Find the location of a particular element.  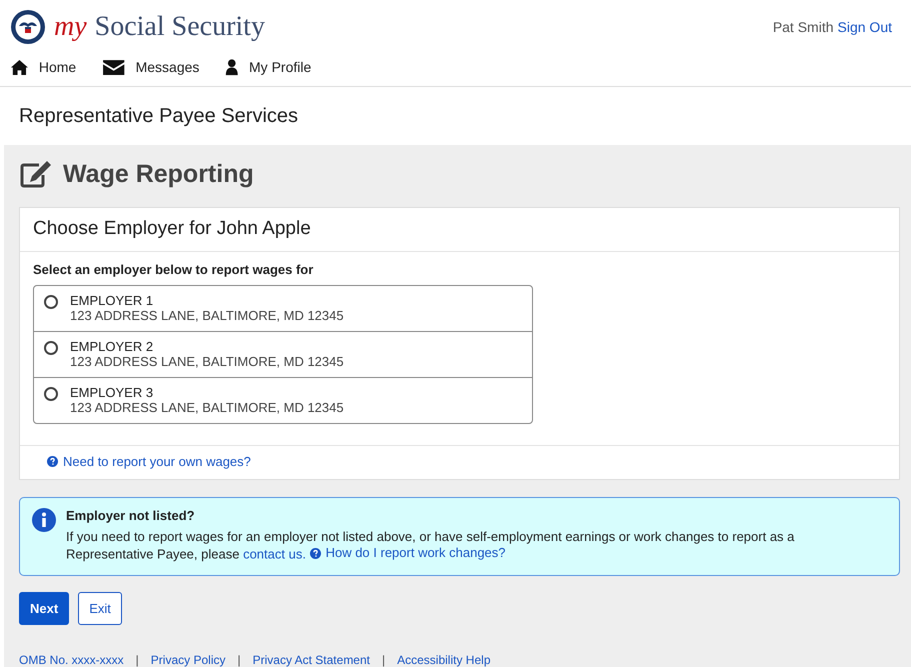

person-icon is located at coordinates (232, 67).